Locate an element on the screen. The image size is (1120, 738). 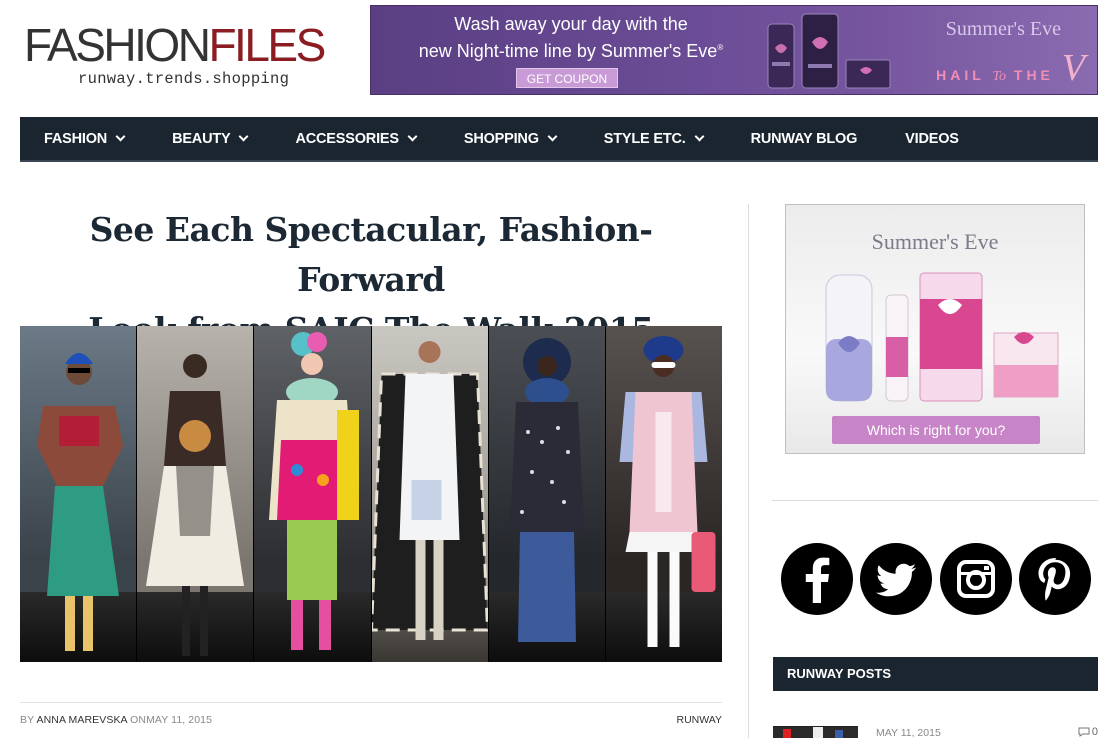
banner-line-1: Wash away your day with the is located at coordinates (571, 24).